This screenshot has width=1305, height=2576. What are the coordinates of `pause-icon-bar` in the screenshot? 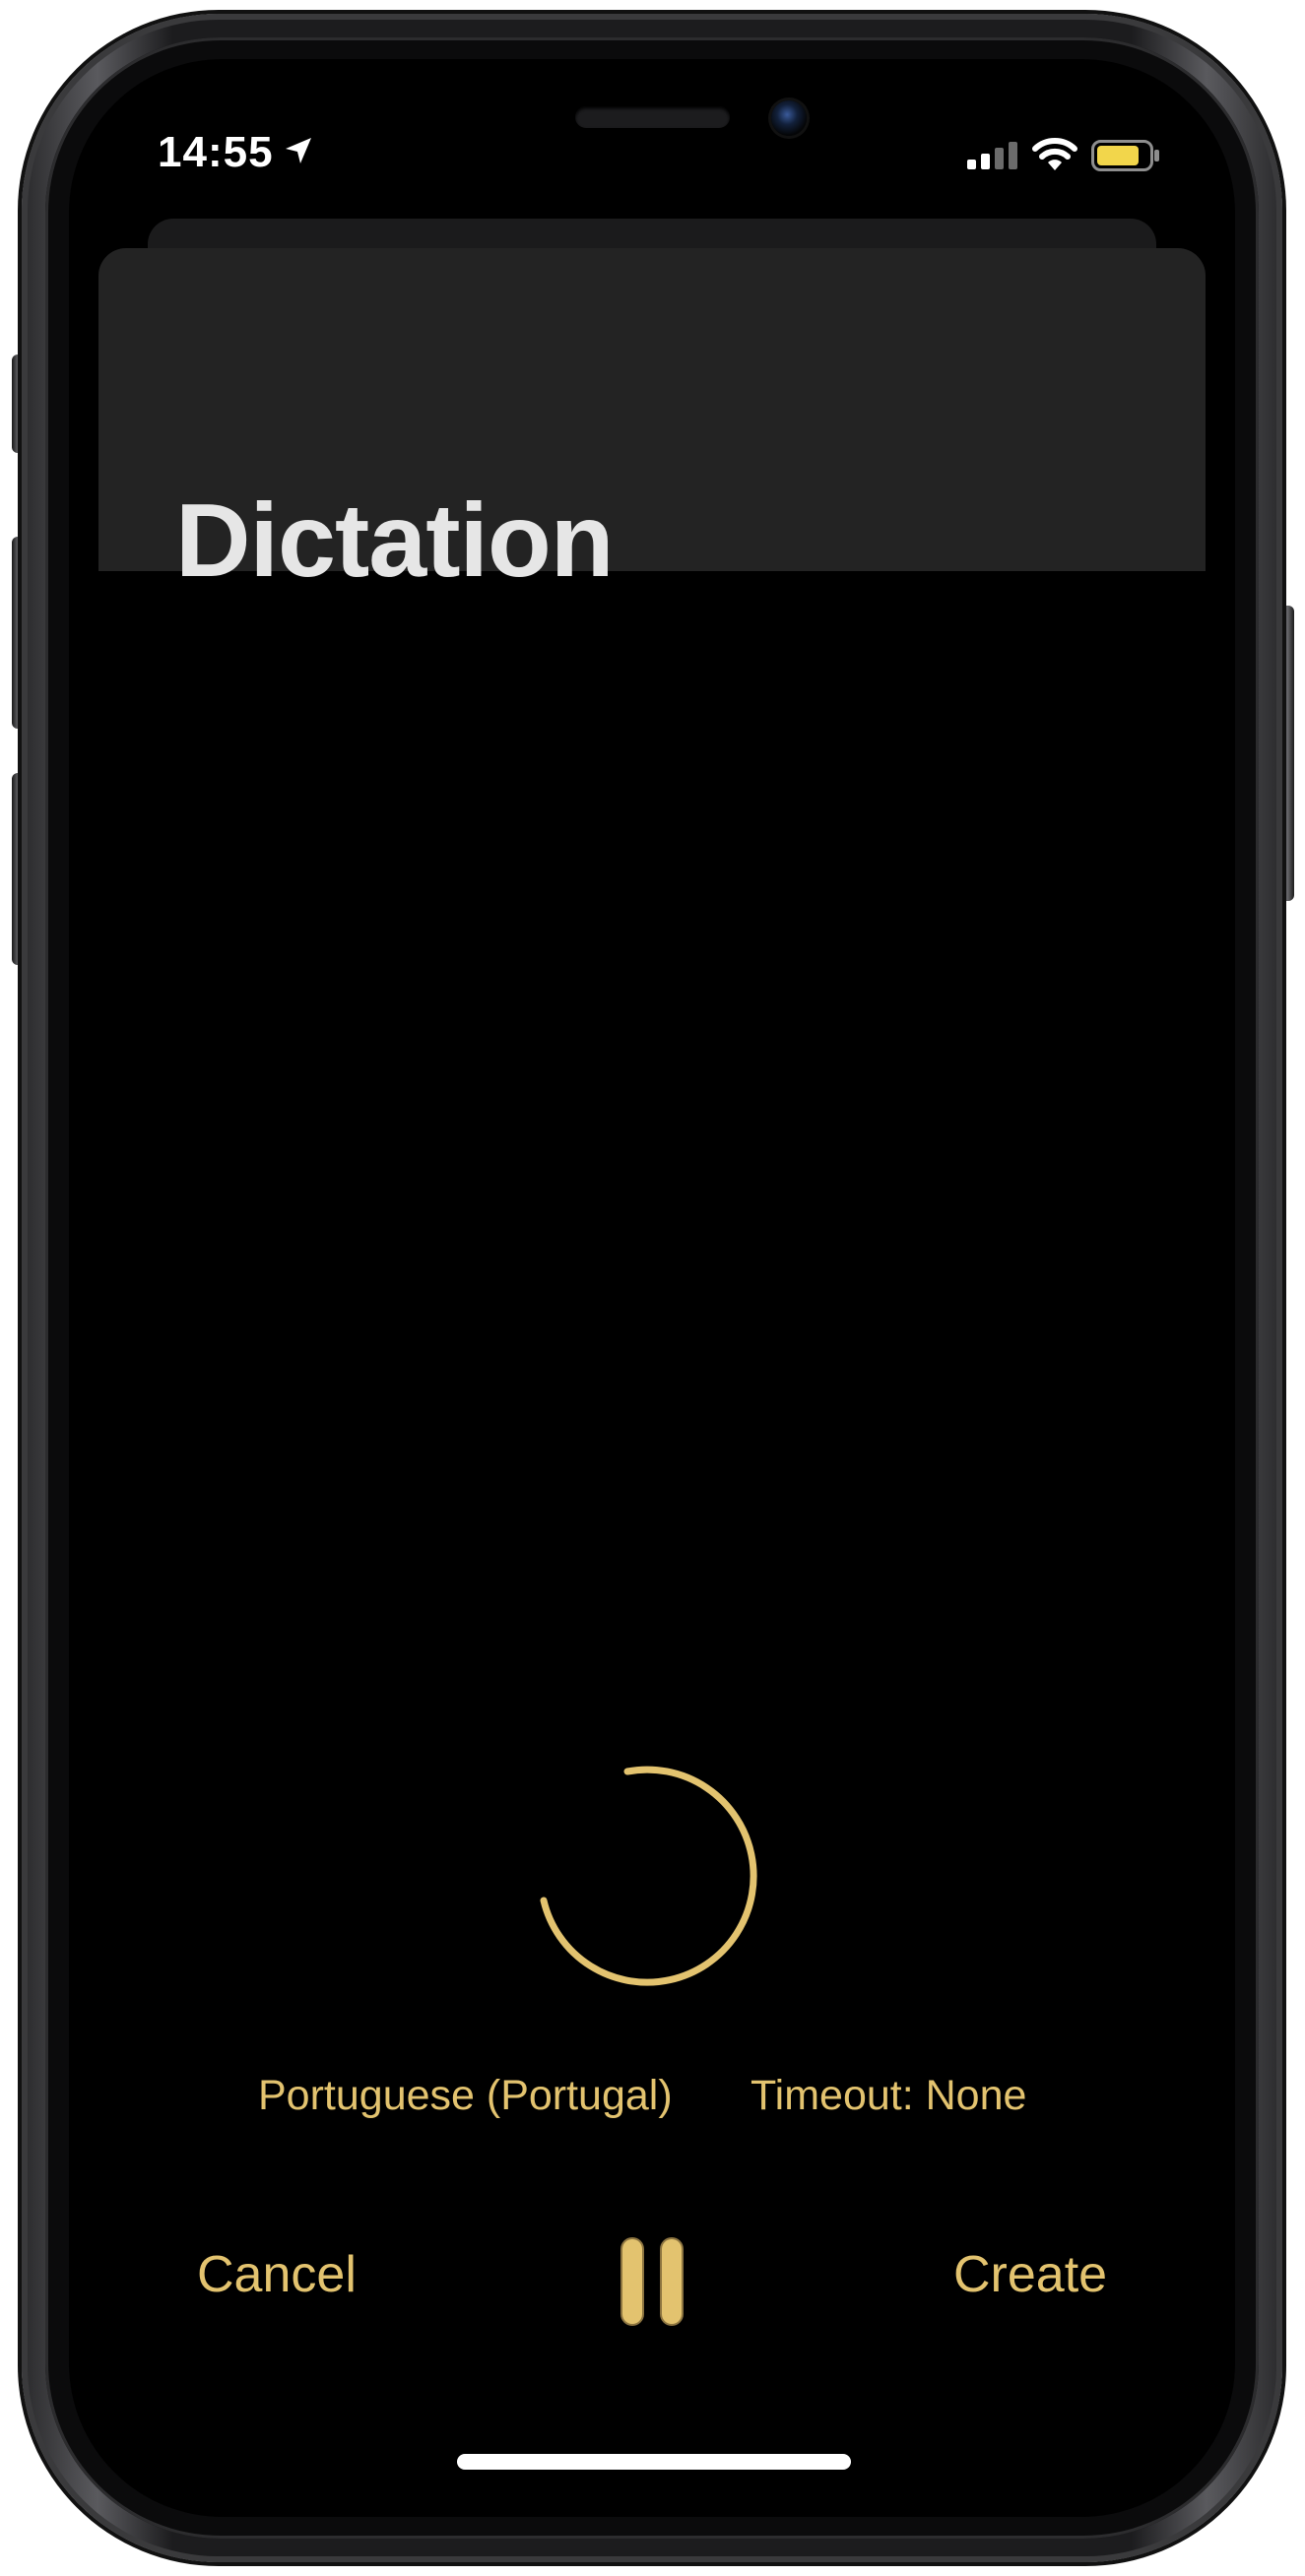 It's located at (672, 2281).